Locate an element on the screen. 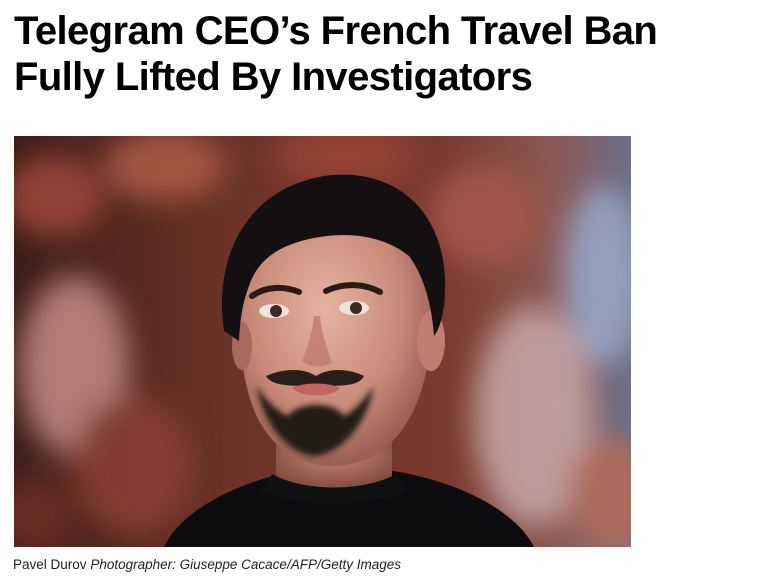 This screenshot has width=764, height=586. caption-subject: Pavel Durov is located at coordinates (50, 564).